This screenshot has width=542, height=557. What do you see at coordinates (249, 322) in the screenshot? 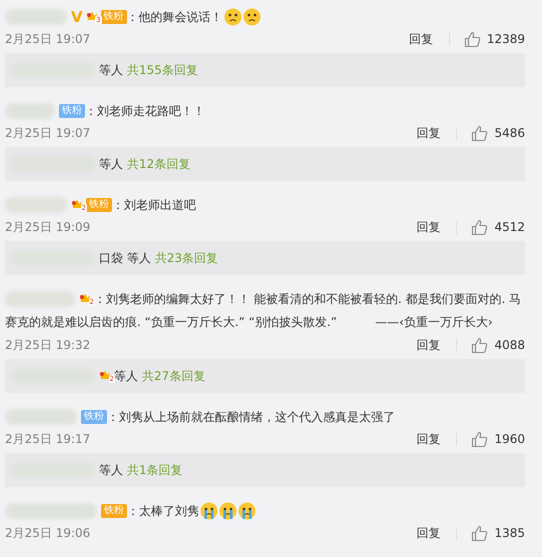
I see `comment-text: 赛克的就是难以启齿的痕. “负重一万斤长大.” “别怕披头散发.” ——‹负重一万斤长大›` at bounding box center [249, 322].